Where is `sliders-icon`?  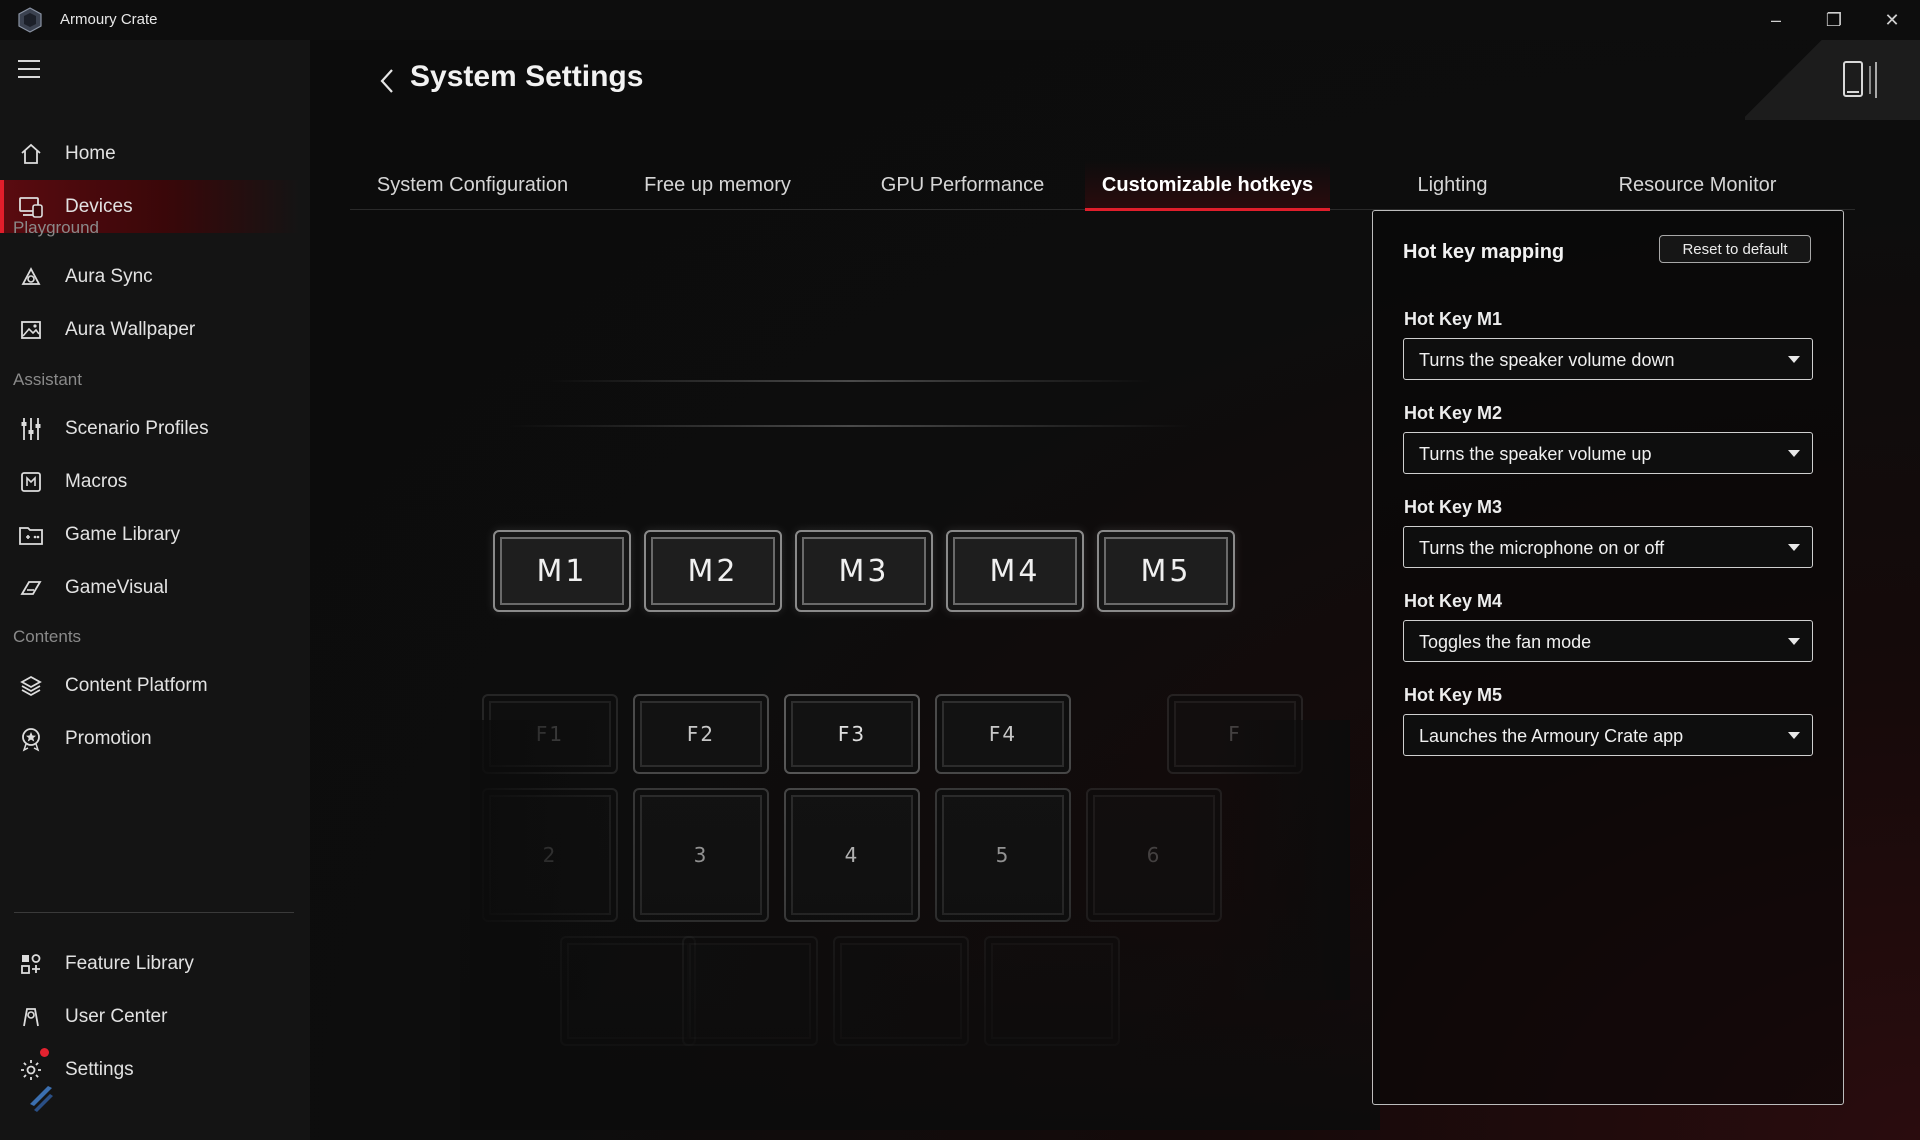 sliders-icon is located at coordinates (31, 429).